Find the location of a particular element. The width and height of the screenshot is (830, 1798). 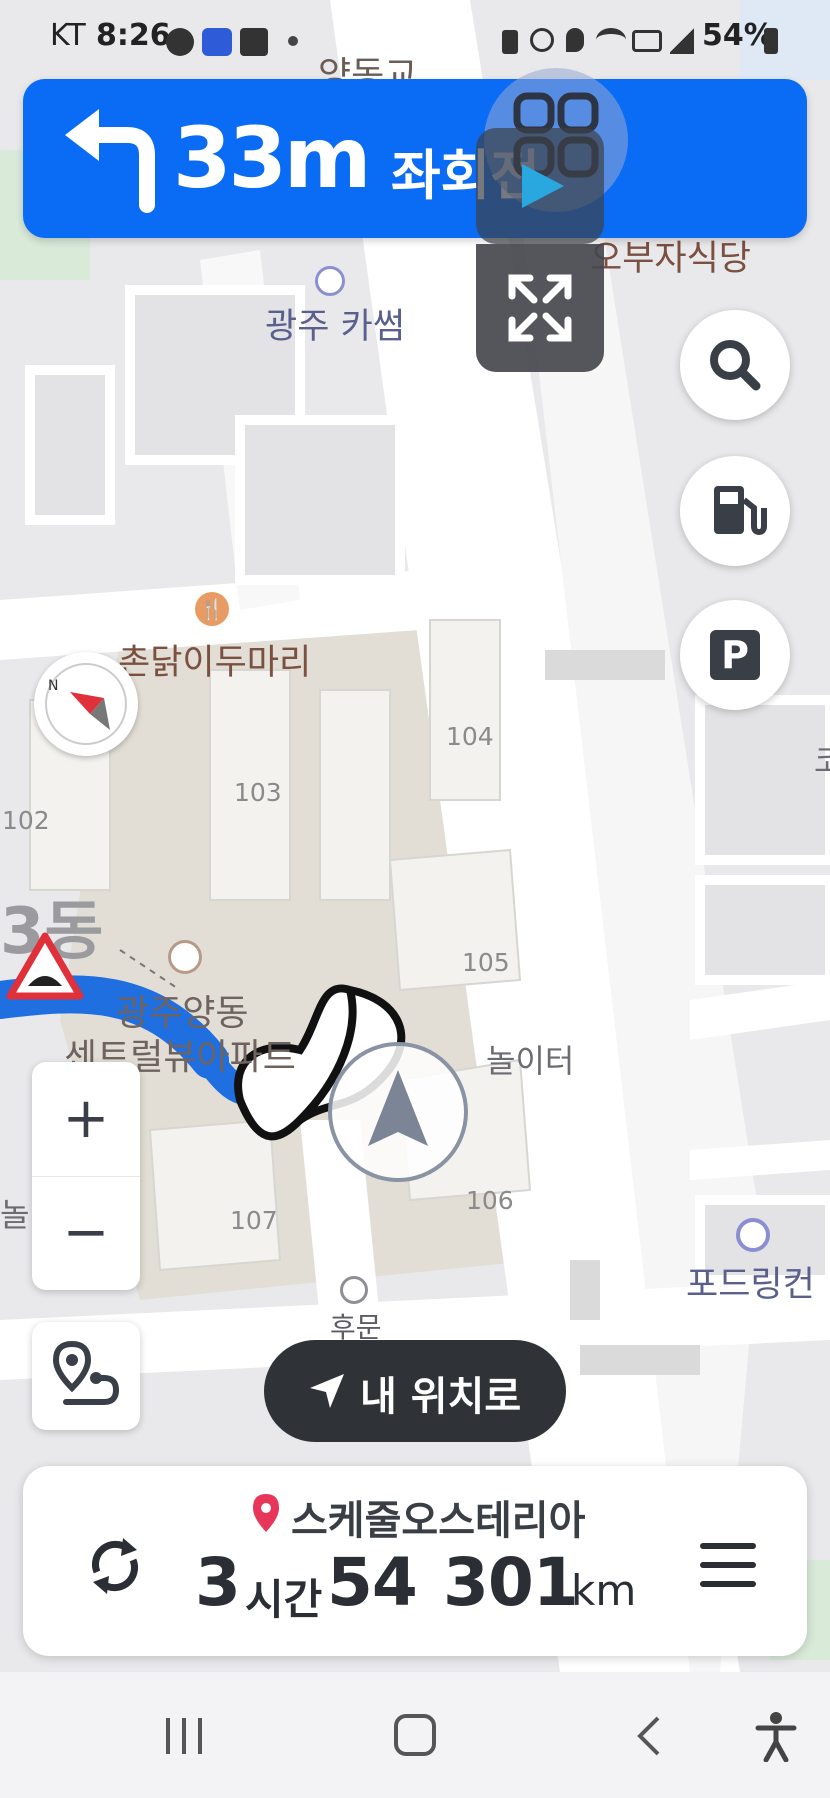

my-location-label: 내 위치로 is located at coordinates (441, 1397).